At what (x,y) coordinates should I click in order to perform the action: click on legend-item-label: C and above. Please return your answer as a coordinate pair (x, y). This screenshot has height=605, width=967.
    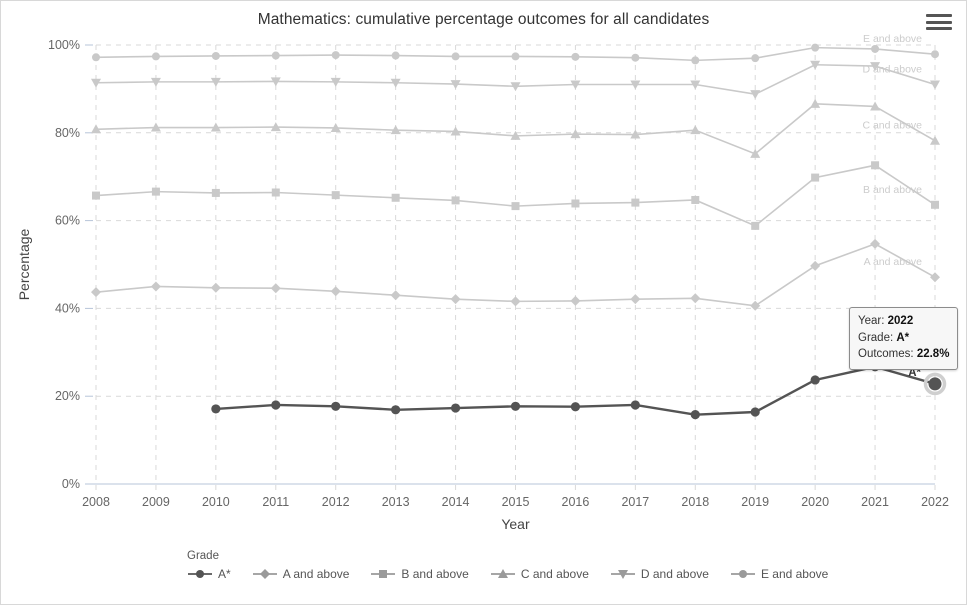
    Looking at the image, I should click on (554, 574).